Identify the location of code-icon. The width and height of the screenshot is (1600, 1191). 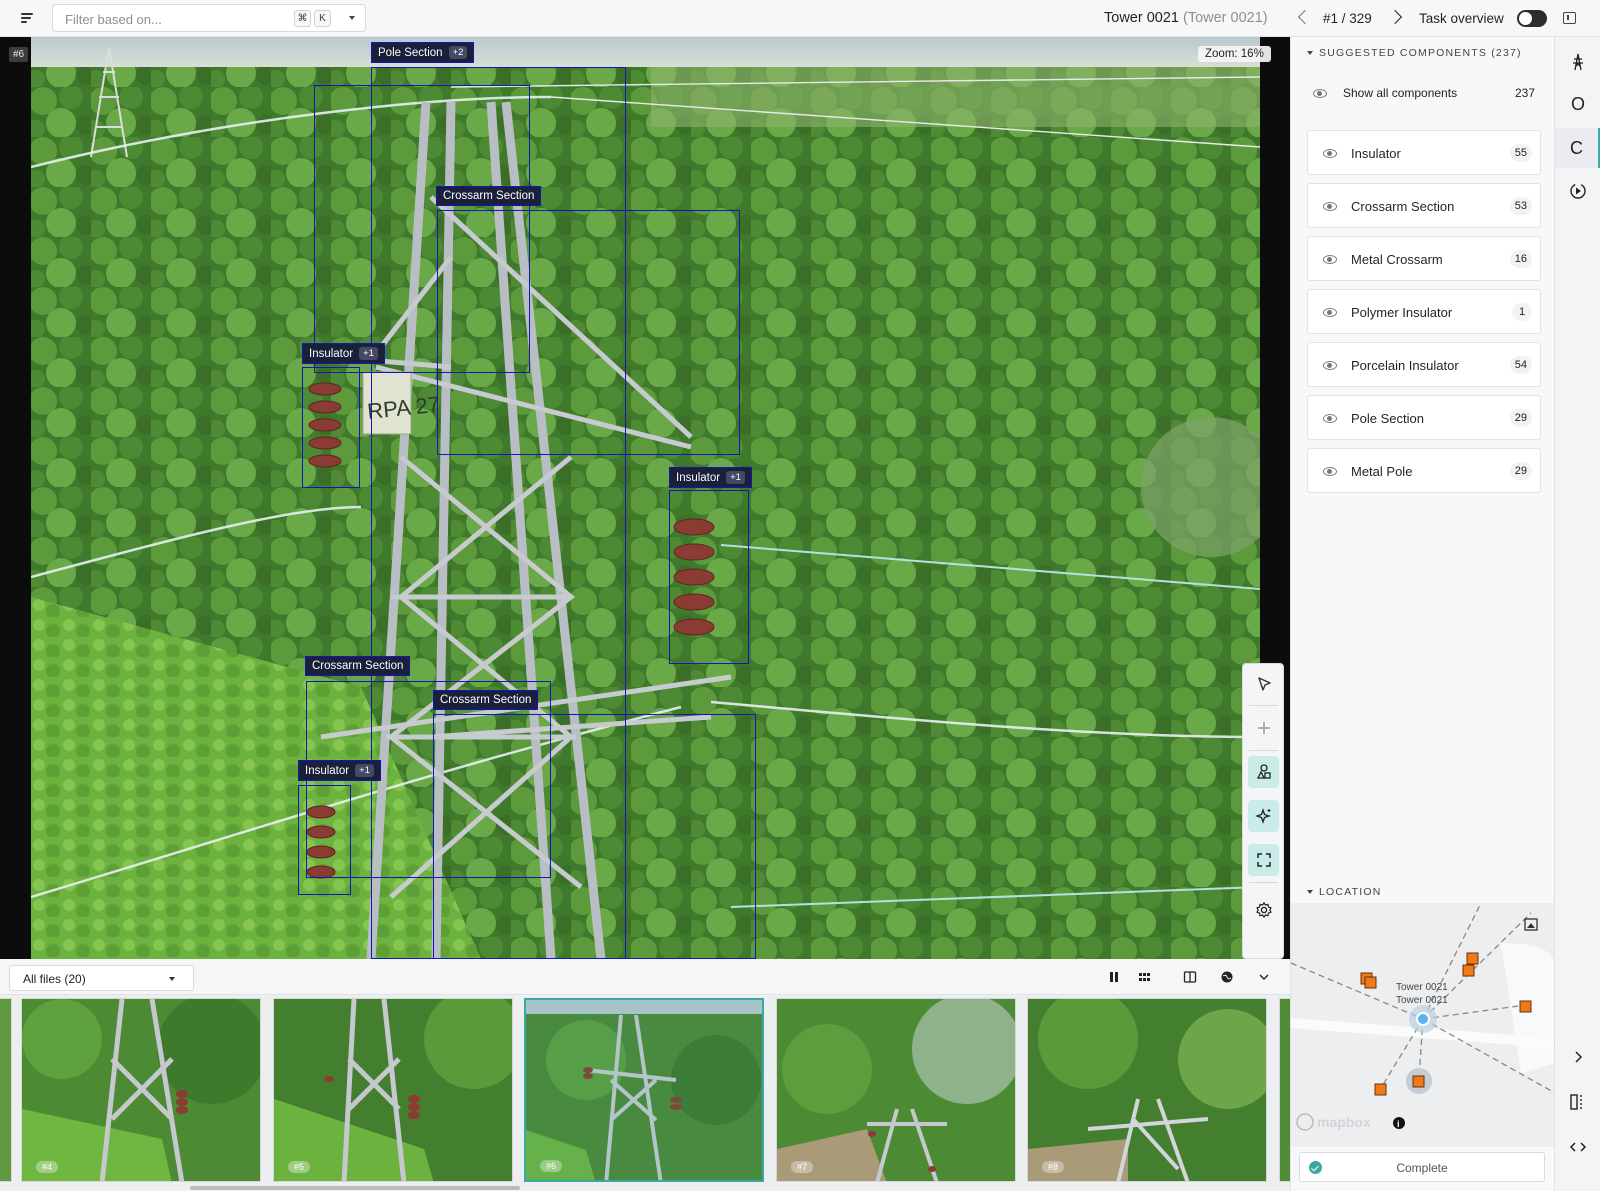
(1577, 1147).